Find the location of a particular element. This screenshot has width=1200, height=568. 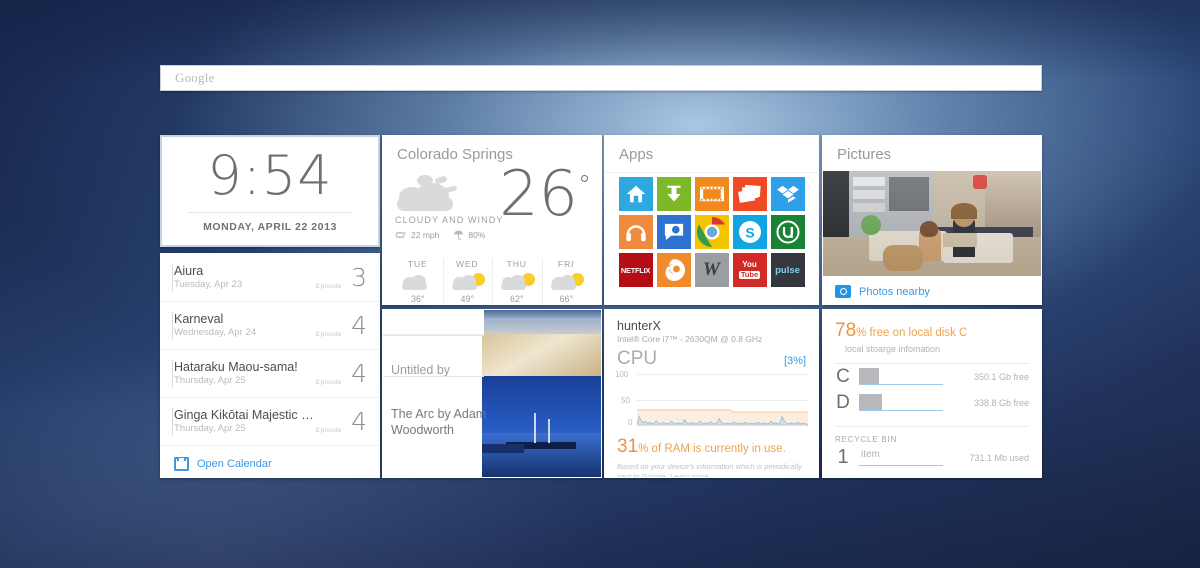

calendar-list-item: Aiura Tuesday, Apr 23 Episode 3 is located at coordinates (270, 278).